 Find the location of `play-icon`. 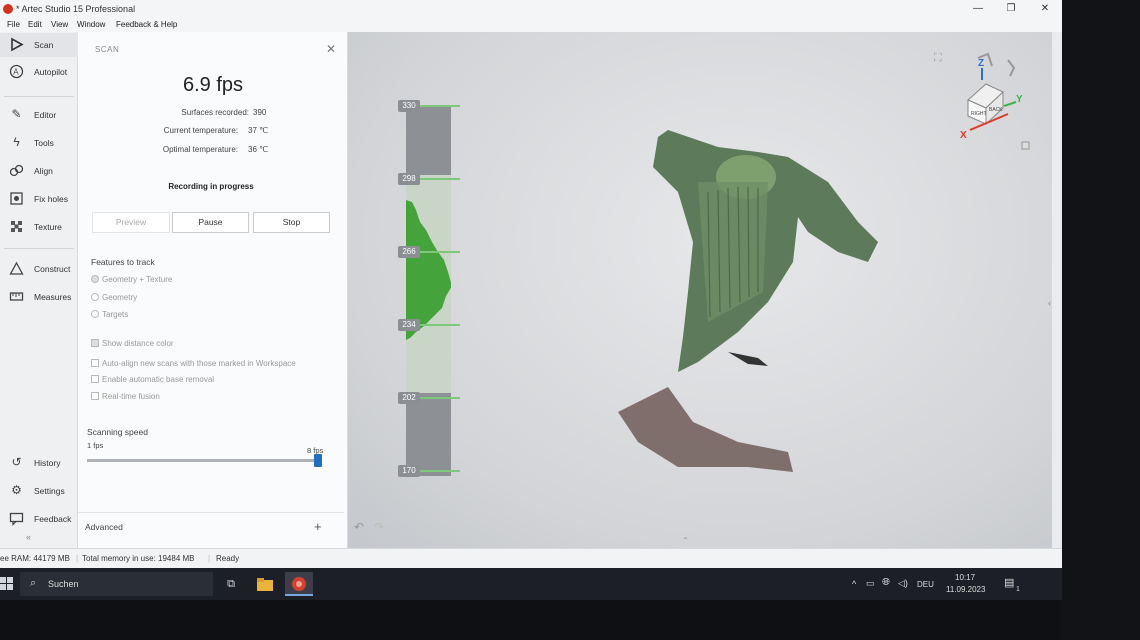

play-icon is located at coordinates (16, 44).